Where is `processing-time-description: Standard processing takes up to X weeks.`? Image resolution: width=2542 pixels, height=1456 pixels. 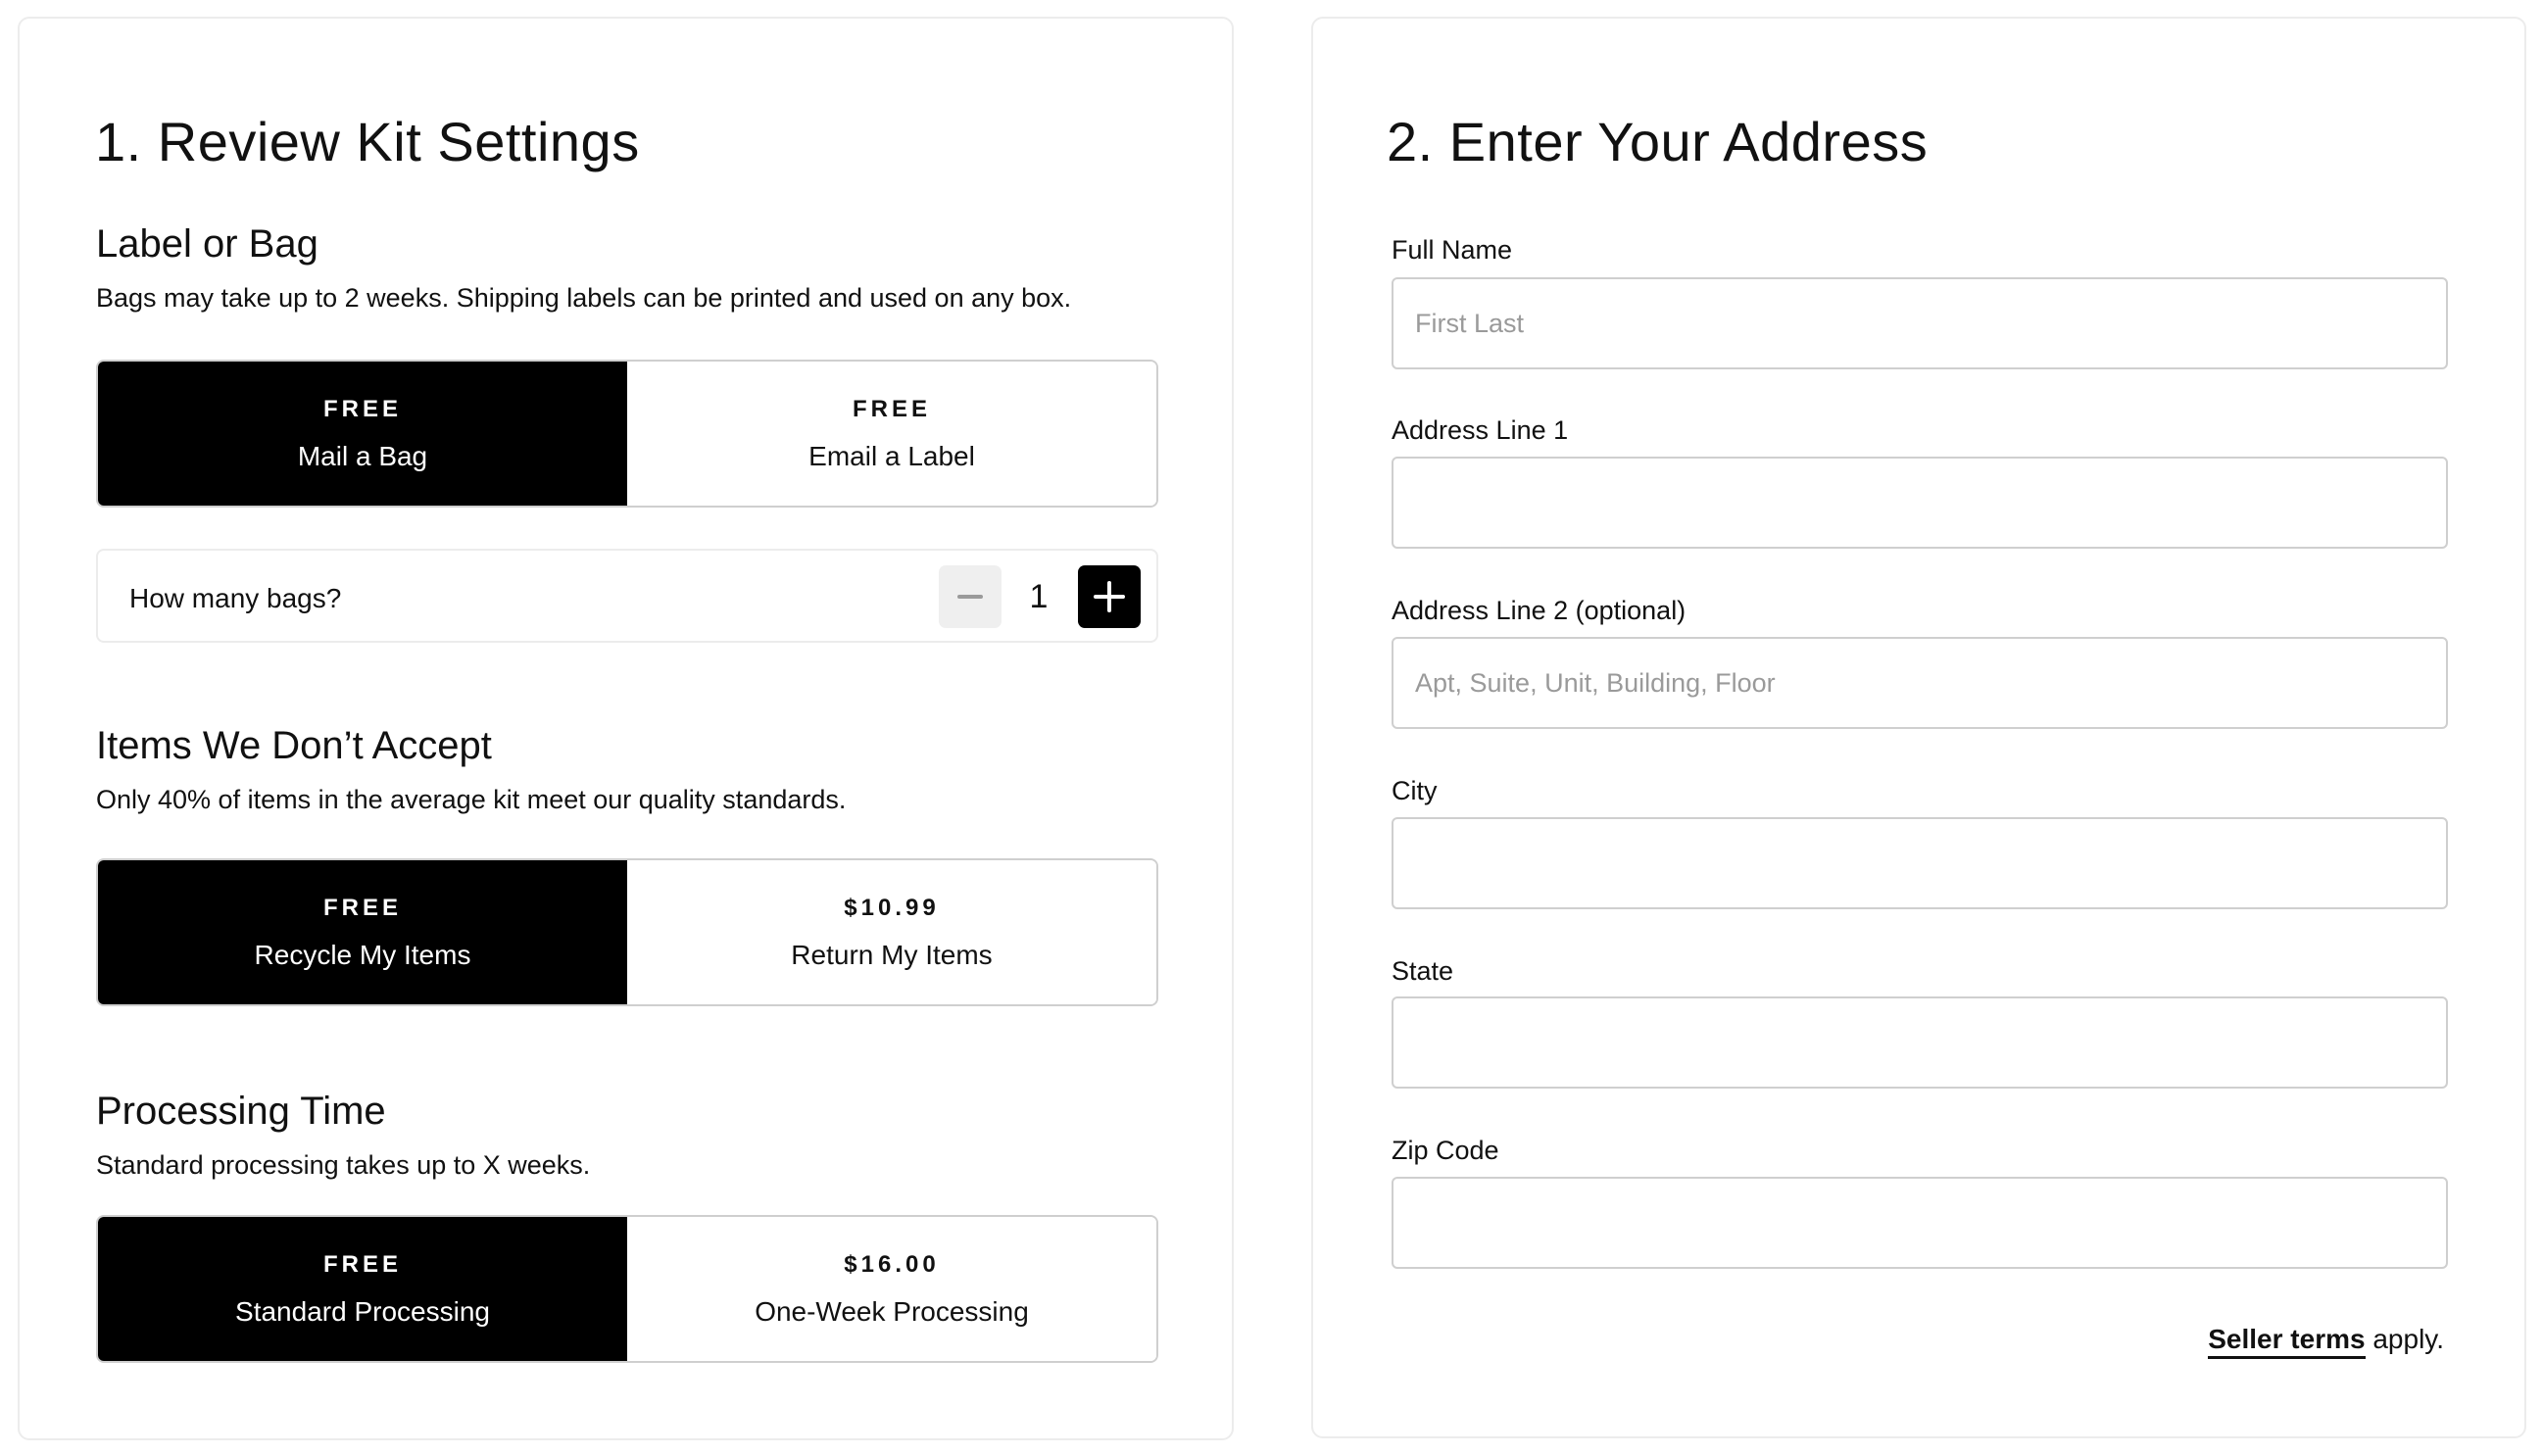
processing-time-description: Standard processing takes up to X weeks. is located at coordinates (344, 1165).